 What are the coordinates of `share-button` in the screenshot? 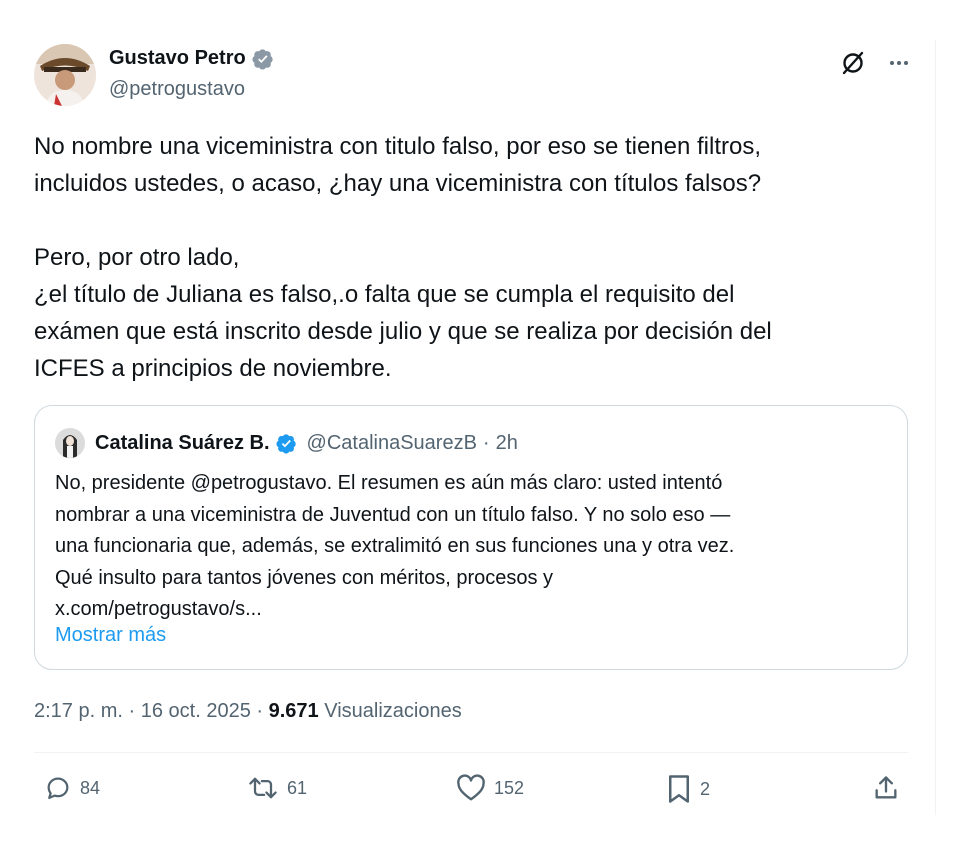 It's located at (886, 788).